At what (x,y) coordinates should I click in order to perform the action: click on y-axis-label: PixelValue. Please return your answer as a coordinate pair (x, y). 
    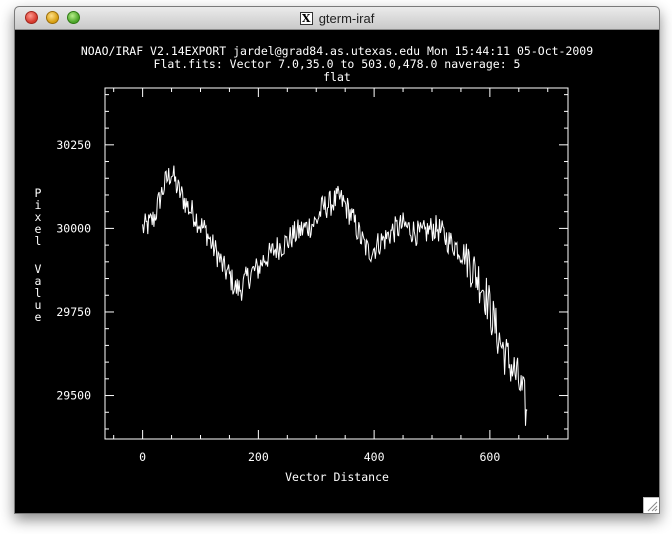
    Looking at the image, I should click on (38, 255).